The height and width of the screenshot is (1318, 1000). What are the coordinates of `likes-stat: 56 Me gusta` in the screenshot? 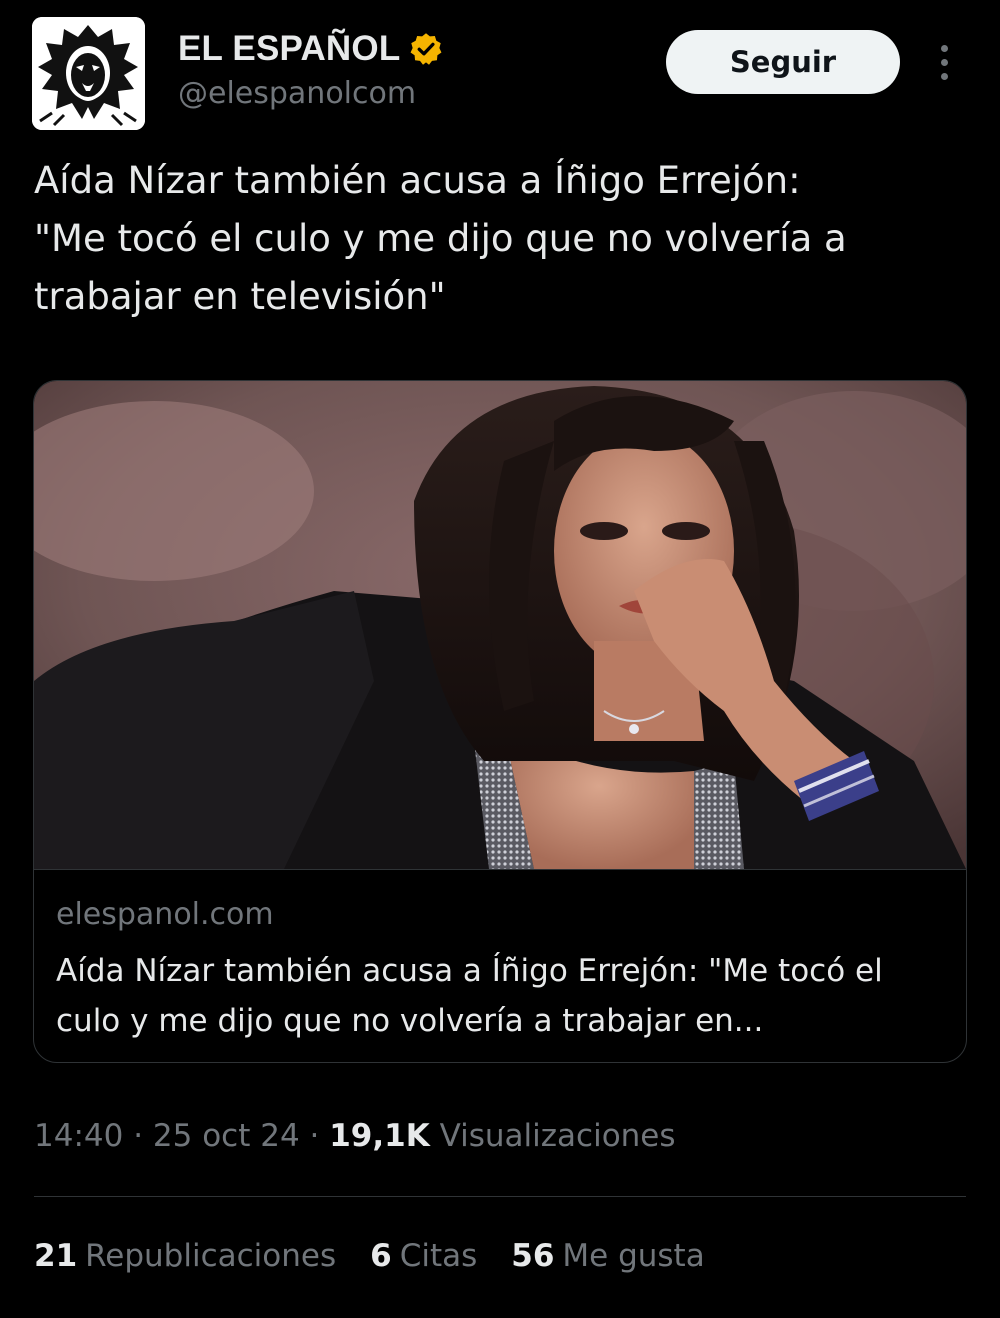 It's located at (607, 1256).